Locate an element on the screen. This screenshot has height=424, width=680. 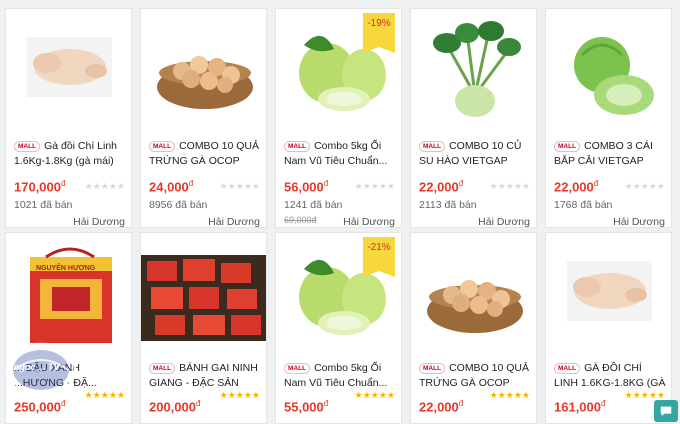
product-price: 161,000đ is located at coordinates (580, 407).